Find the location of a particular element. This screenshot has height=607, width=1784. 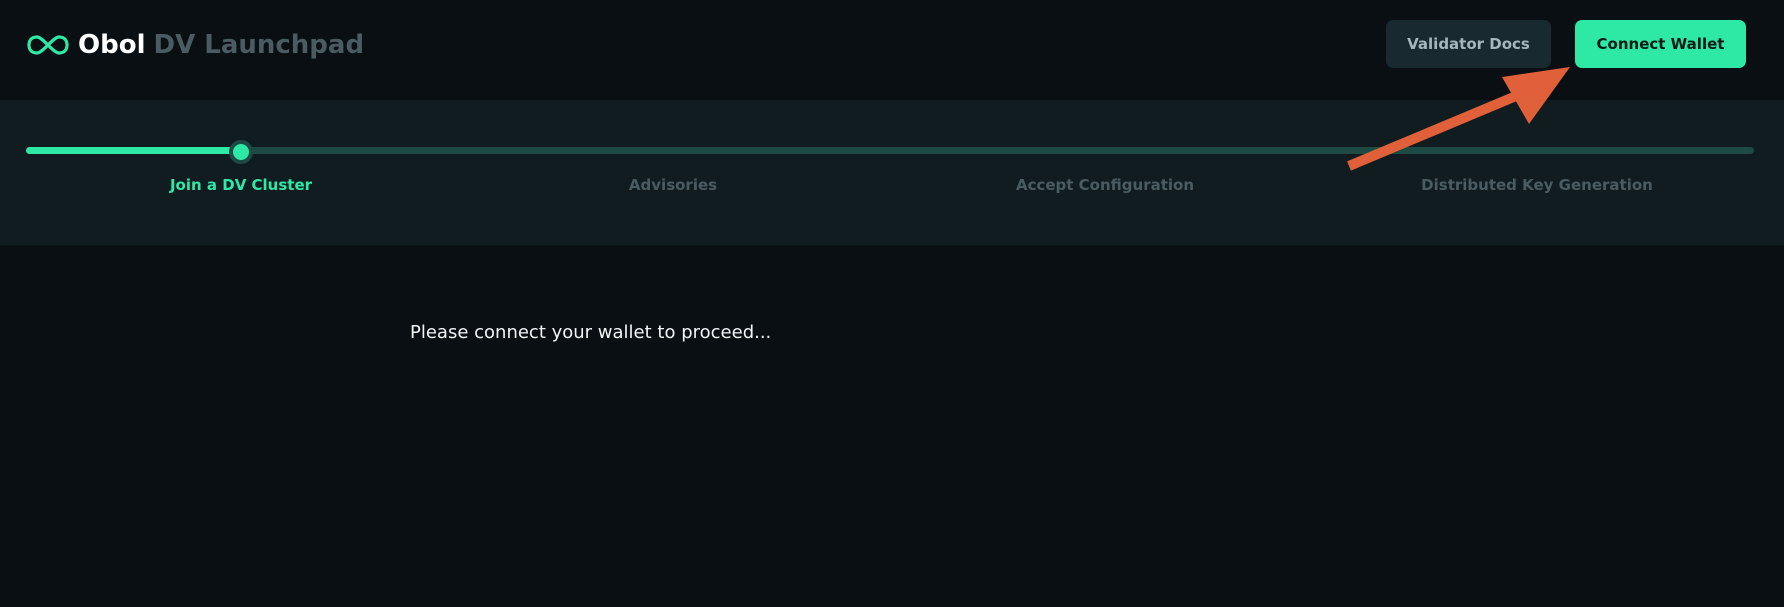

step-accept-configuration: Accept Configuration is located at coordinates (1105, 185).